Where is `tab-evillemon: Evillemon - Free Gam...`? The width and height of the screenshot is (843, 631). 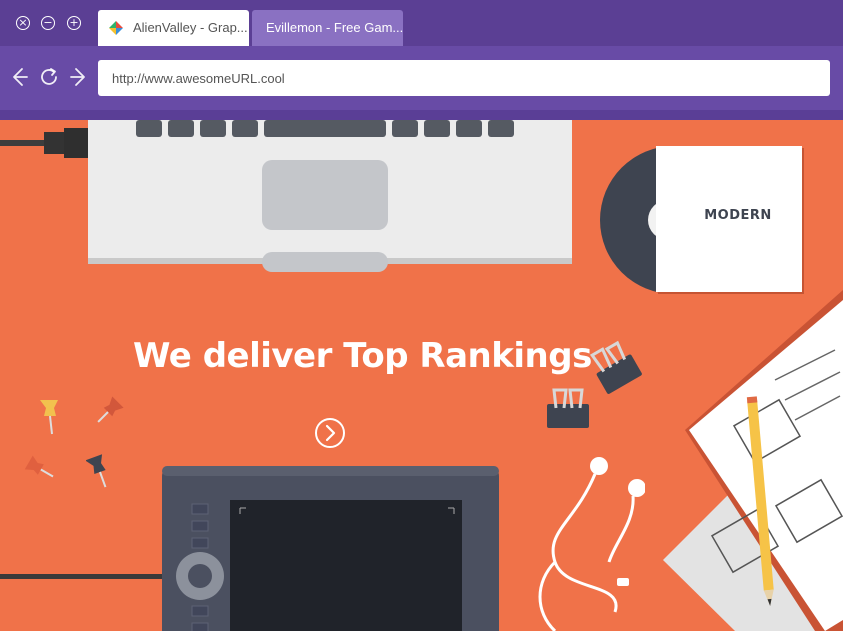 tab-evillemon: Evillemon - Free Gam... is located at coordinates (327, 28).